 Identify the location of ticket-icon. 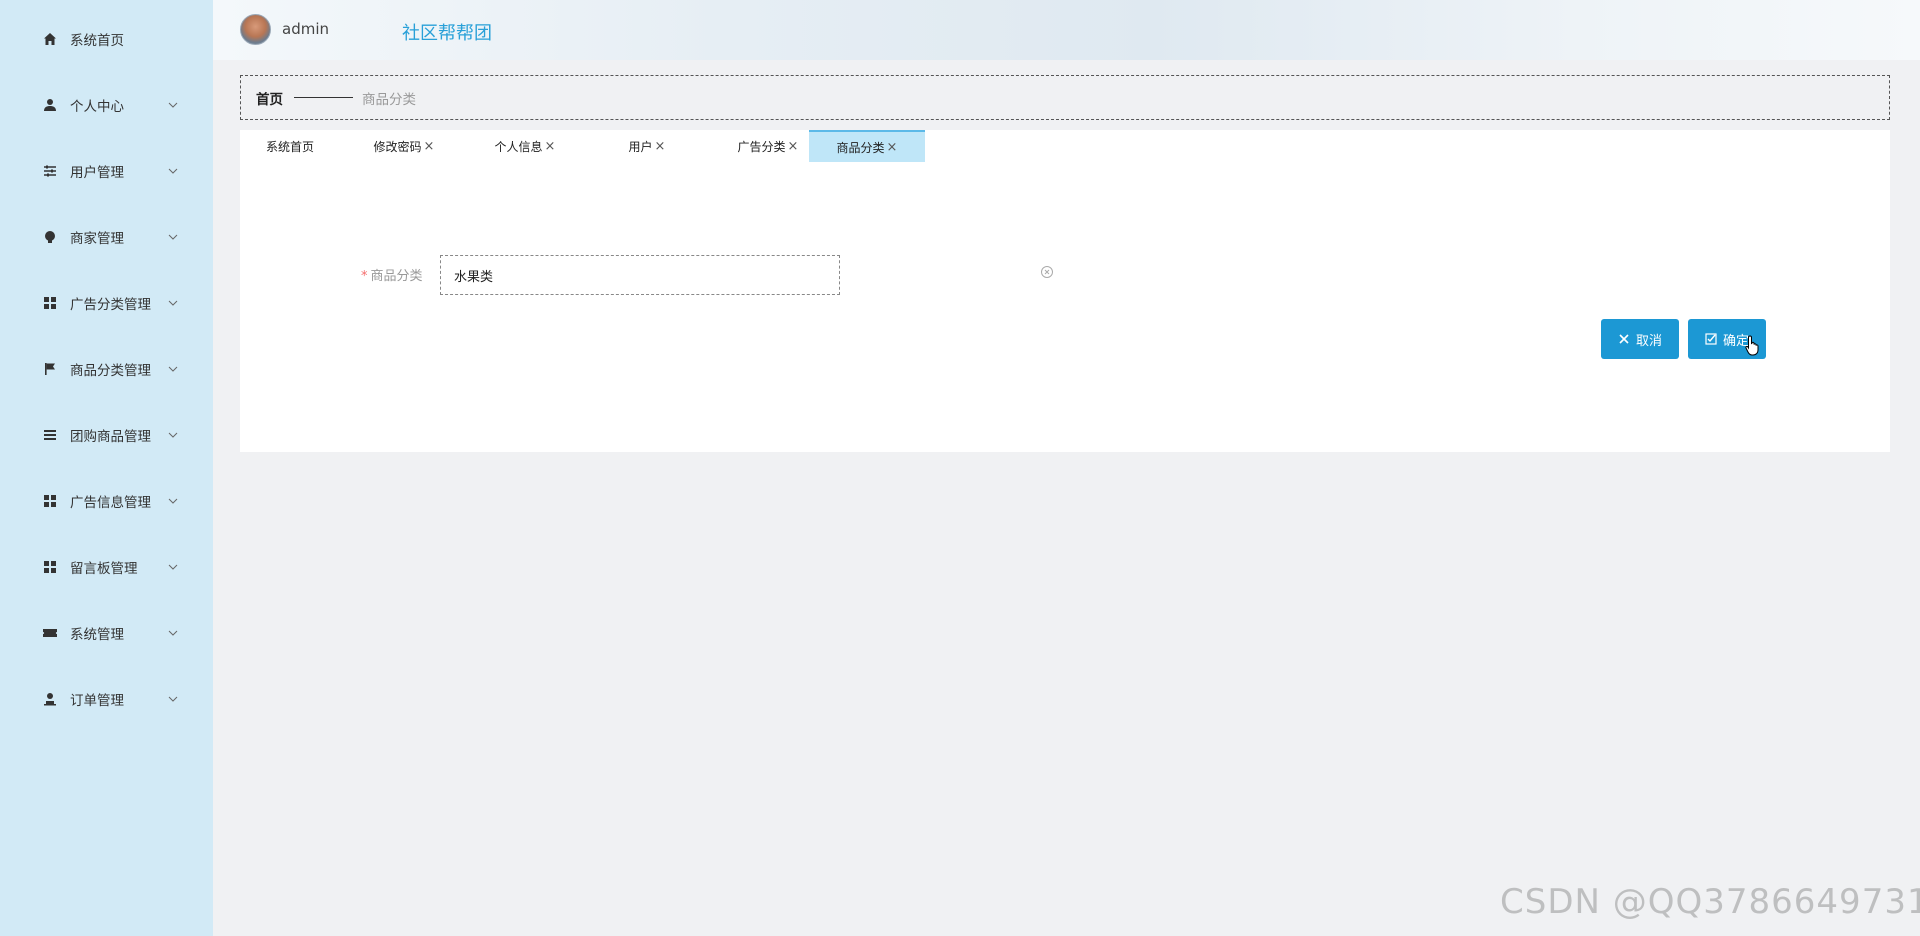
(50, 633).